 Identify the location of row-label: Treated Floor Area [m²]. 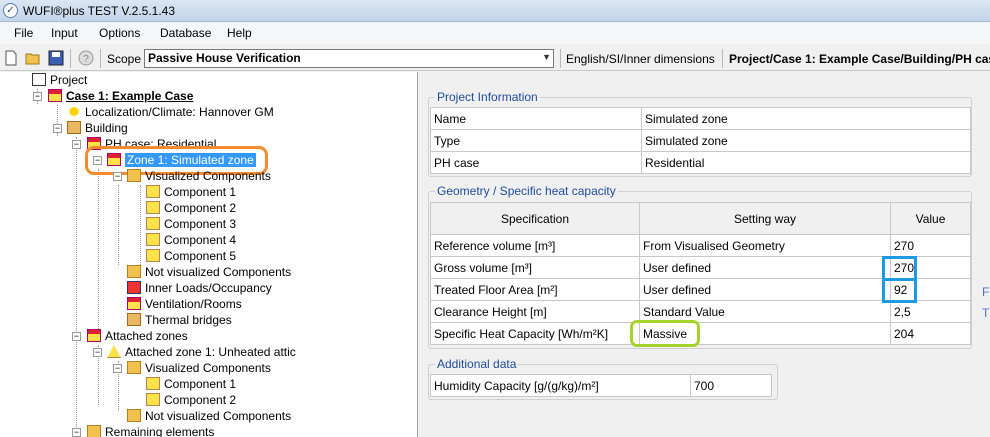
(535, 289).